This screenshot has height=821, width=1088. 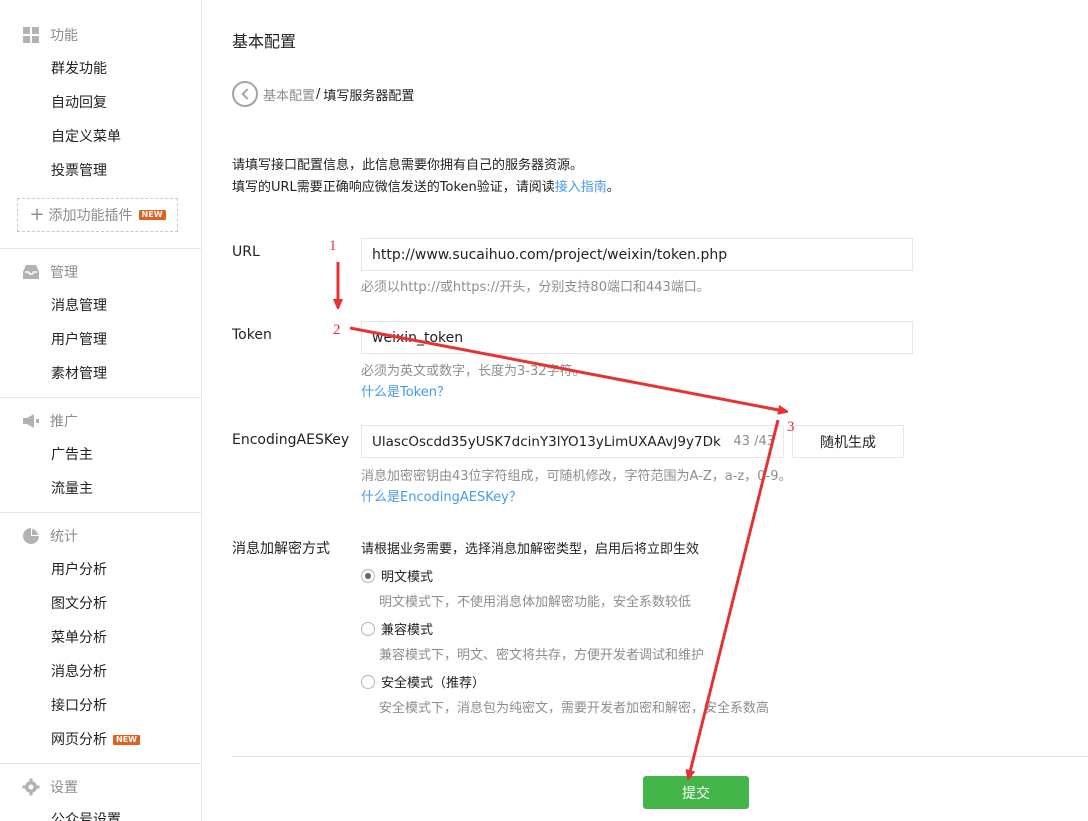 What do you see at coordinates (754, 441) in the screenshot?
I see `aeskey-char-count: 43 /43` at bounding box center [754, 441].